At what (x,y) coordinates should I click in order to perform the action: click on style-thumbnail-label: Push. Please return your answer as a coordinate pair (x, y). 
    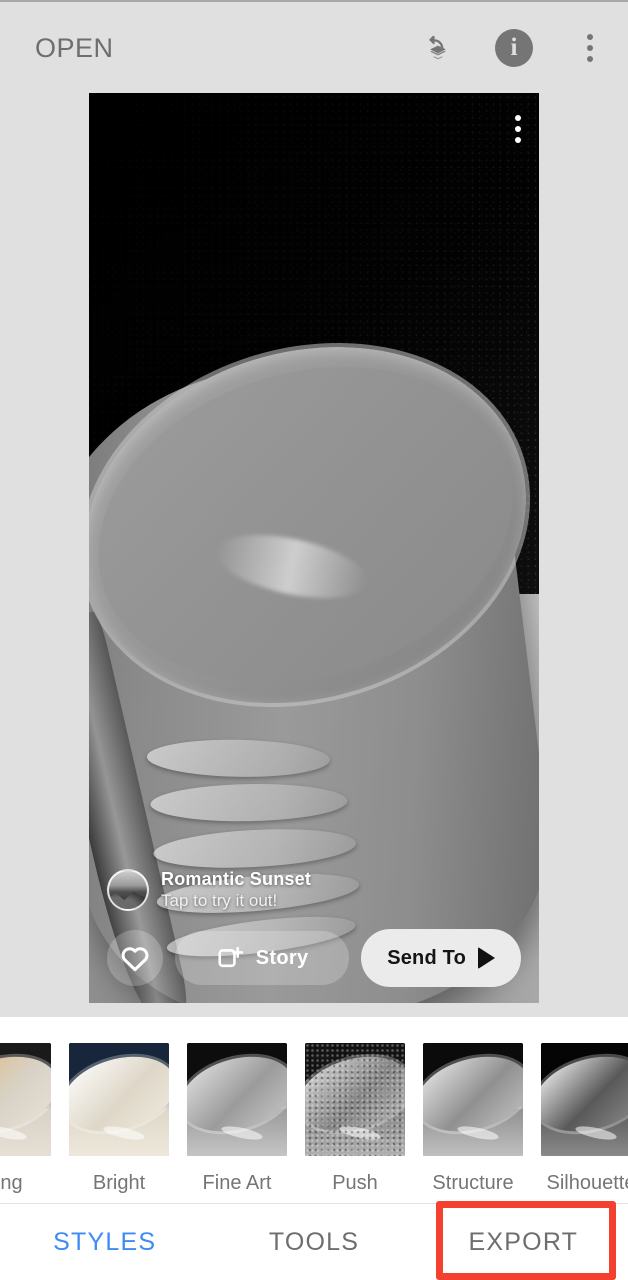
    Looking at the image, I should click on (355, 1183).